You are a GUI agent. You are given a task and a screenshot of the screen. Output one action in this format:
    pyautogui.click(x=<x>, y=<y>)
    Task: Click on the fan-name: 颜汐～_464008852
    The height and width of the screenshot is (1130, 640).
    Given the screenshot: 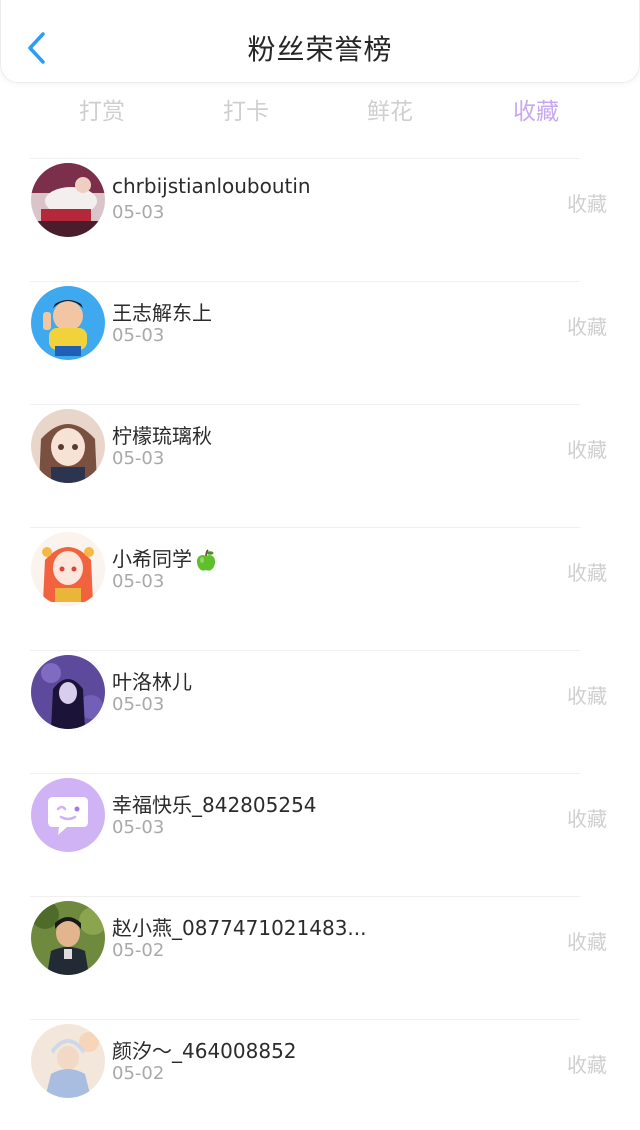 What is the action you would take?
    pyautogui.click(x=204, y=1051)
    